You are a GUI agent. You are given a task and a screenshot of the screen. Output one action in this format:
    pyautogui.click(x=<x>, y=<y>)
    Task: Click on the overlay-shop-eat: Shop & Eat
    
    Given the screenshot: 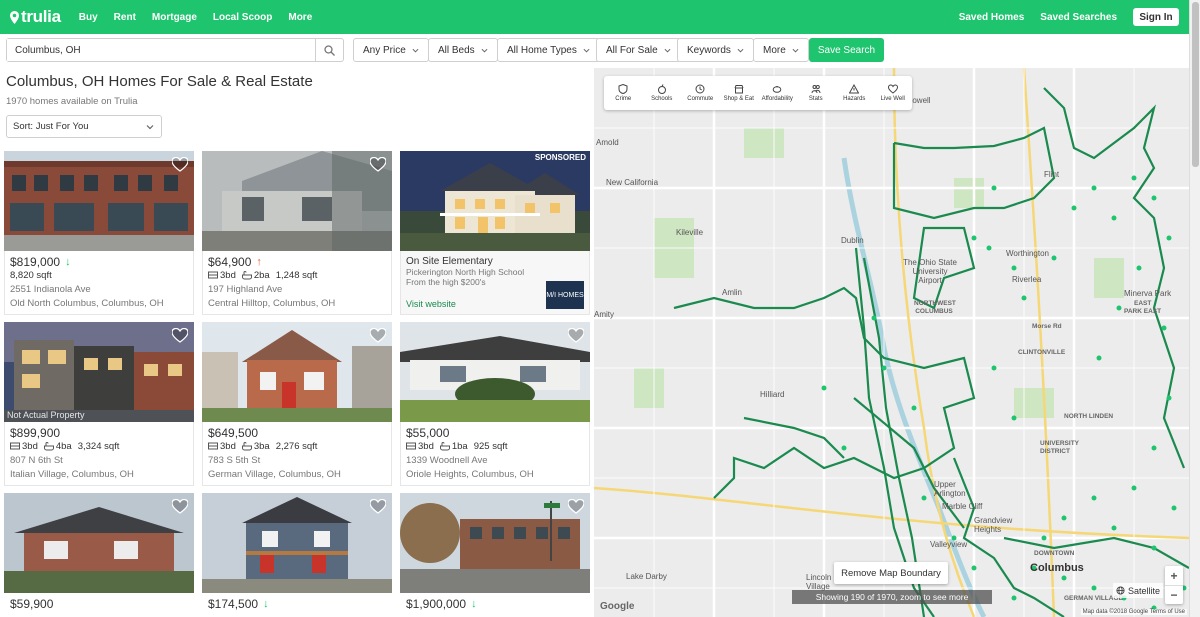 What is the action you would take?
    pyautogui.click(x=739, y=93)
    